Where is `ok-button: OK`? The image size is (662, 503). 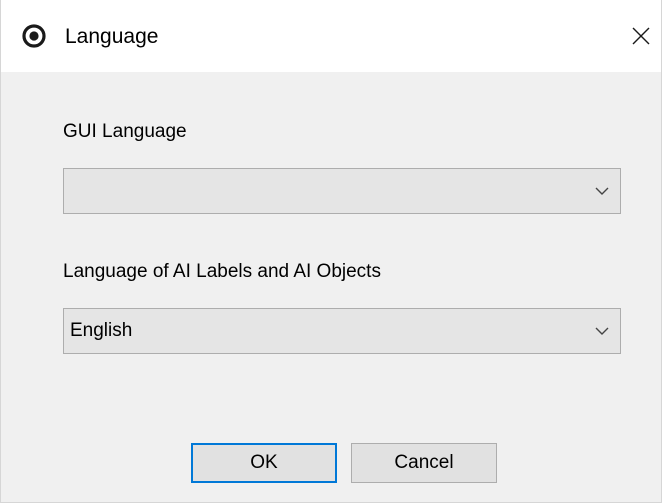 ok-button: OK is located at coordinates (264, 463).